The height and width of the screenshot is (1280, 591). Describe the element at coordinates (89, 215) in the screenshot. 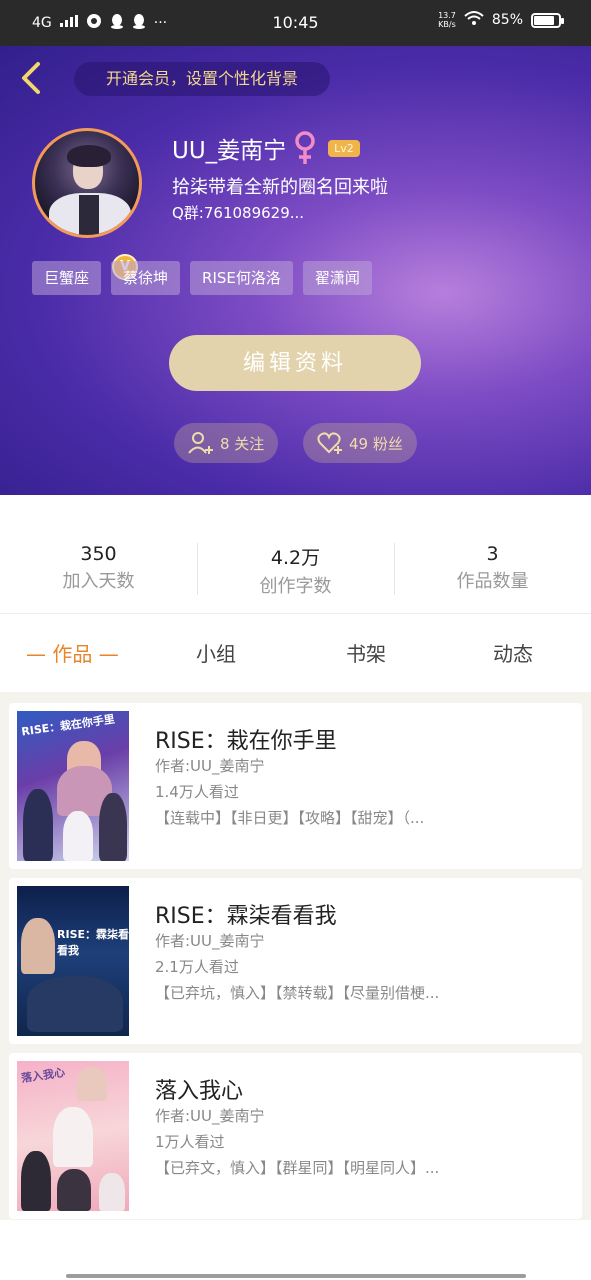

I see `avatar-shirt-shape` at that location.